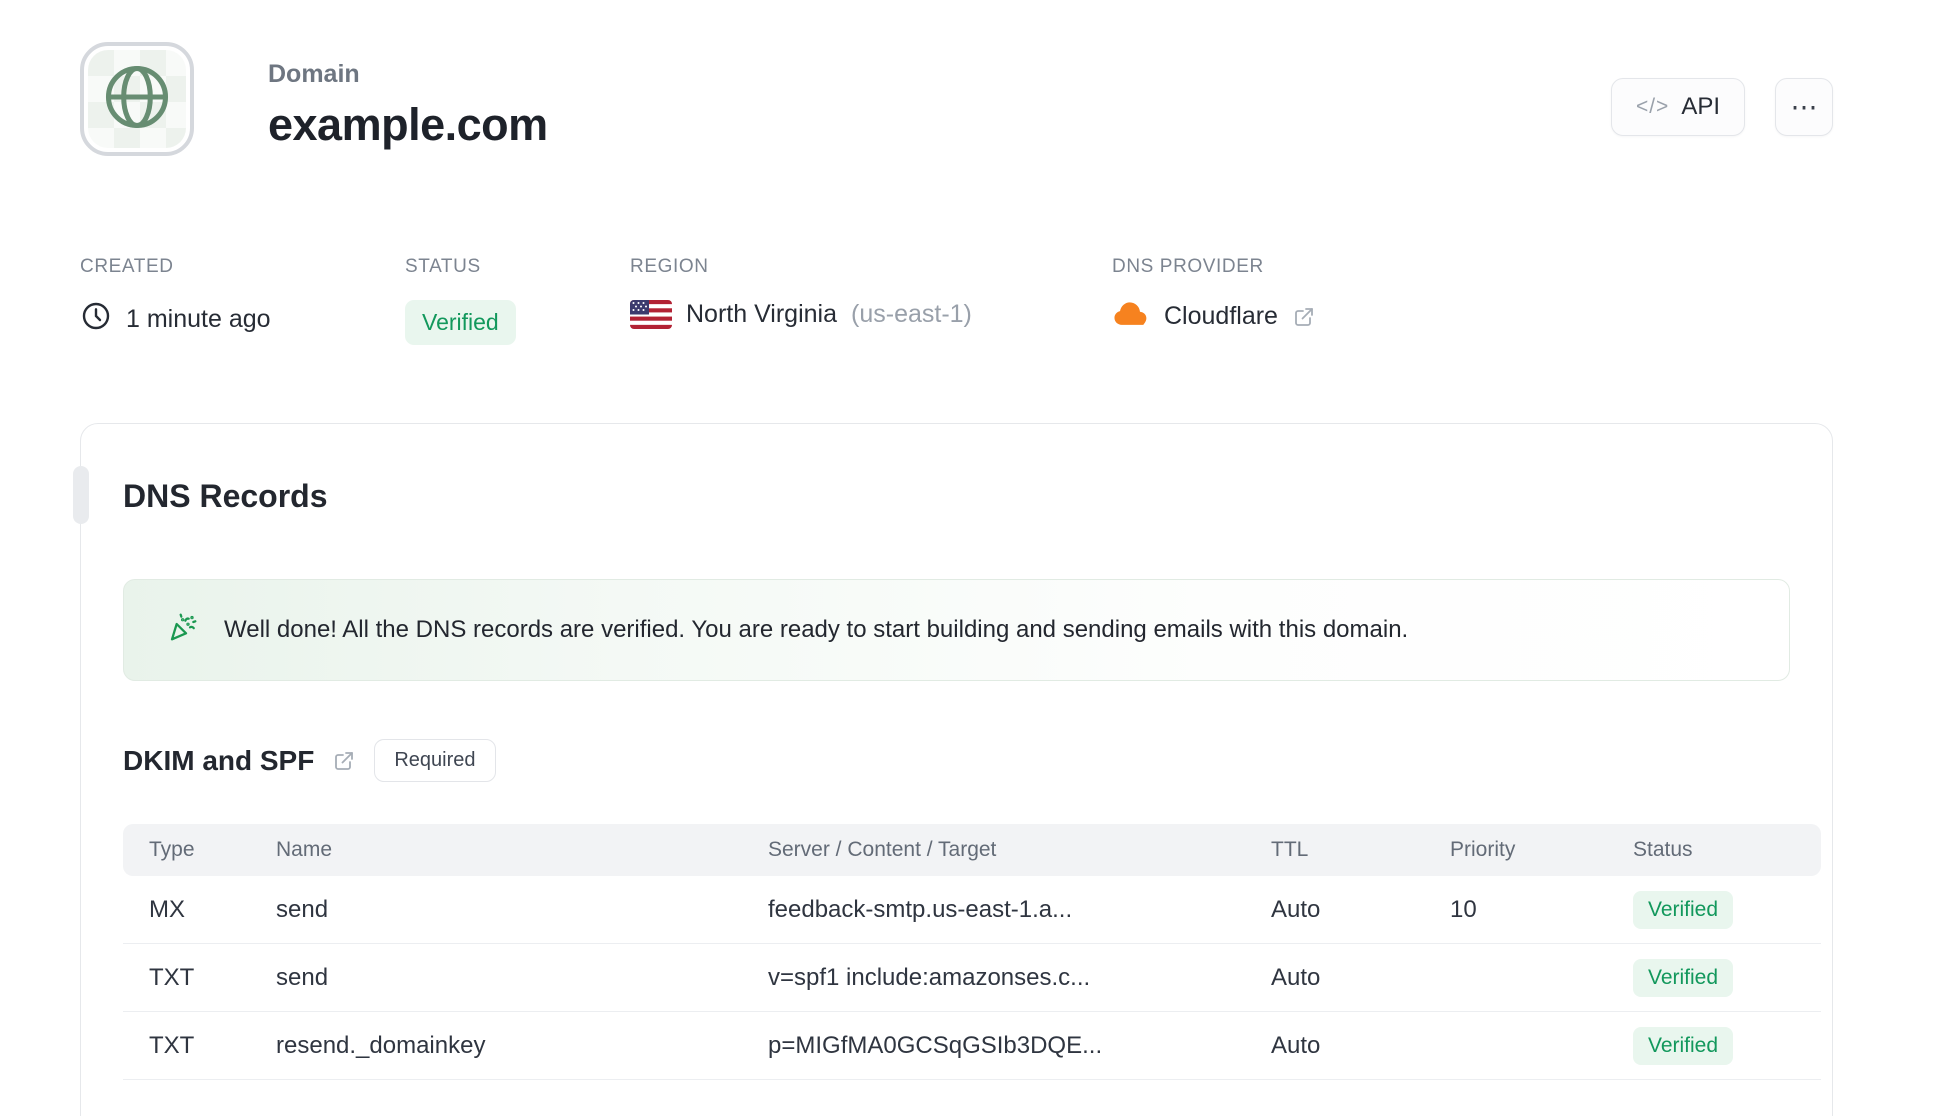 This screenshot has width=1944, height=1116. What do you see at coordinates (304, 849) in the screenshot?
I see `col-name: Name` at bounding box center [304, 849].